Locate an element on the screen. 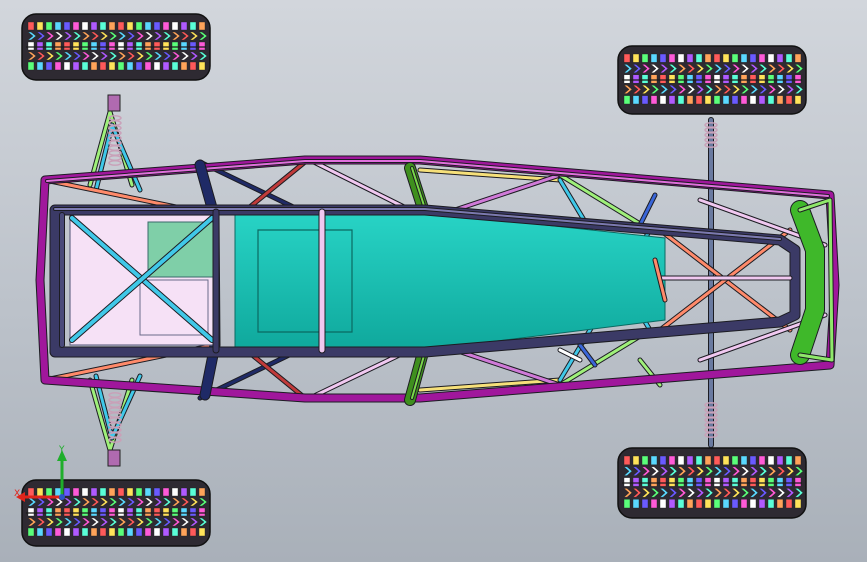 This screenshot has width=867, height=562. right-upright is located at coordinates (114, 458).